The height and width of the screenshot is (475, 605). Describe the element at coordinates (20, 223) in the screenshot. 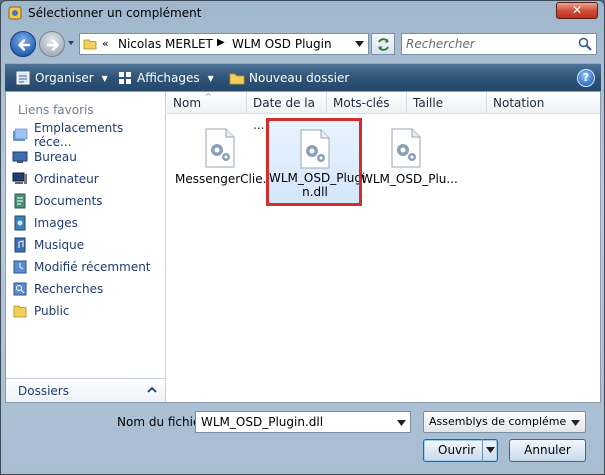

I see `pictures-icon` at that location.